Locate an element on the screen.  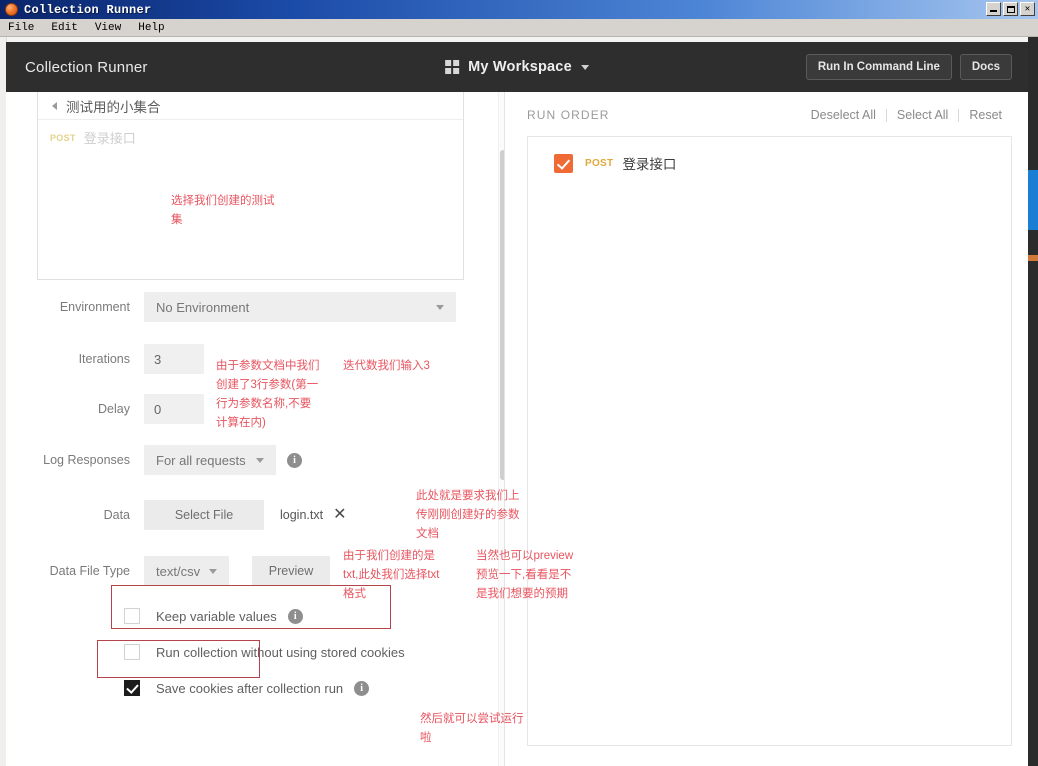
header-actions: Run In Command Line Docs is located at coordinates (908, 67).